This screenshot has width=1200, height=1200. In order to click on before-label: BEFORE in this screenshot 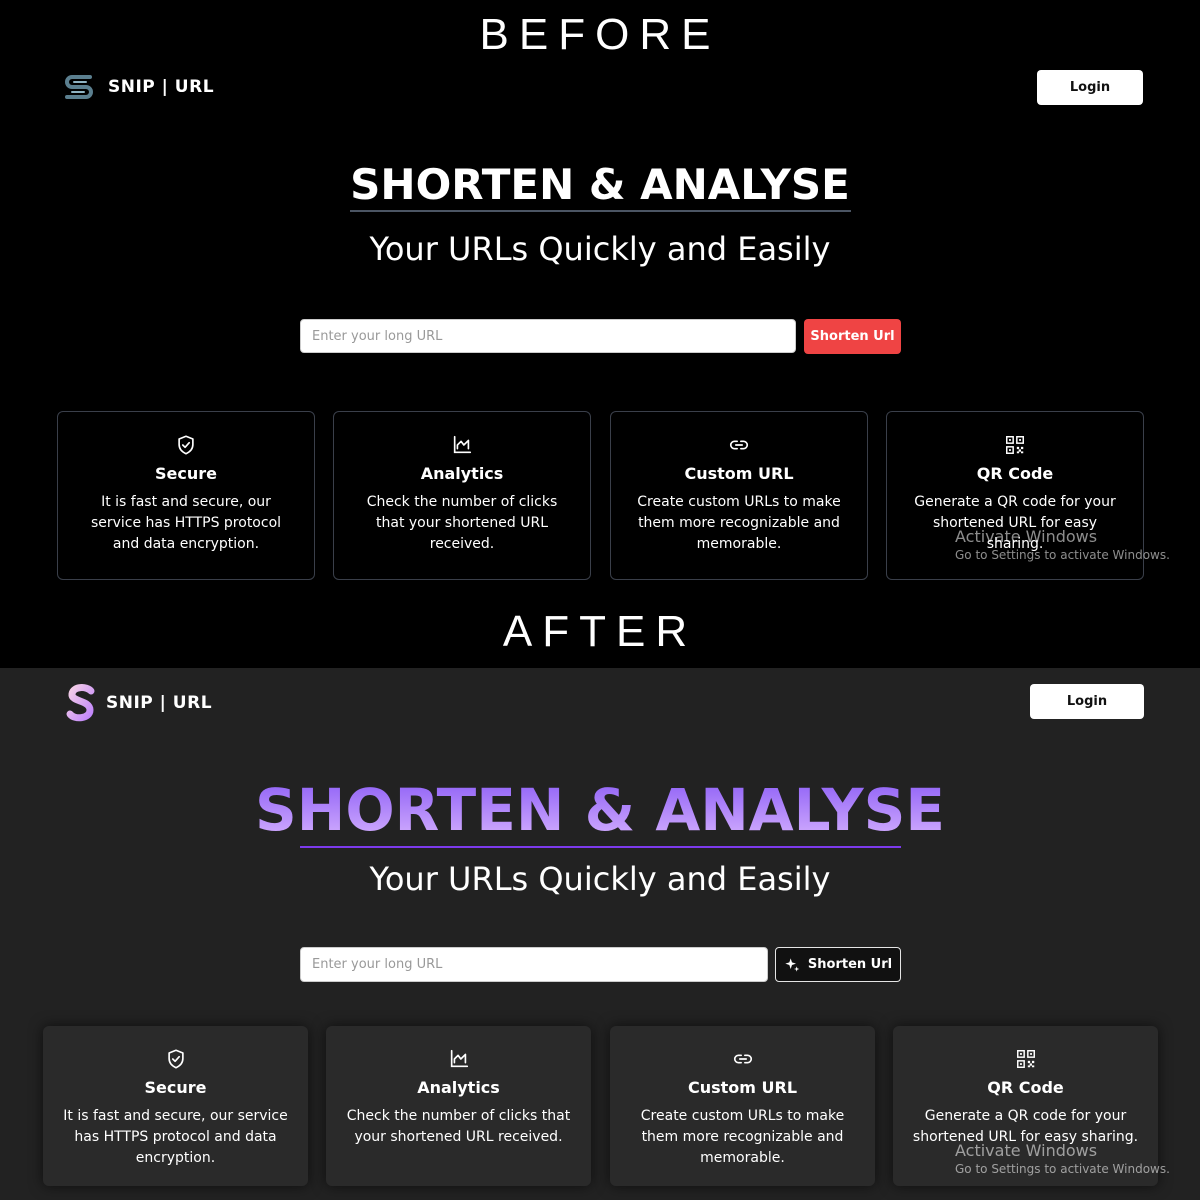, I will do `click(600, 34)`.